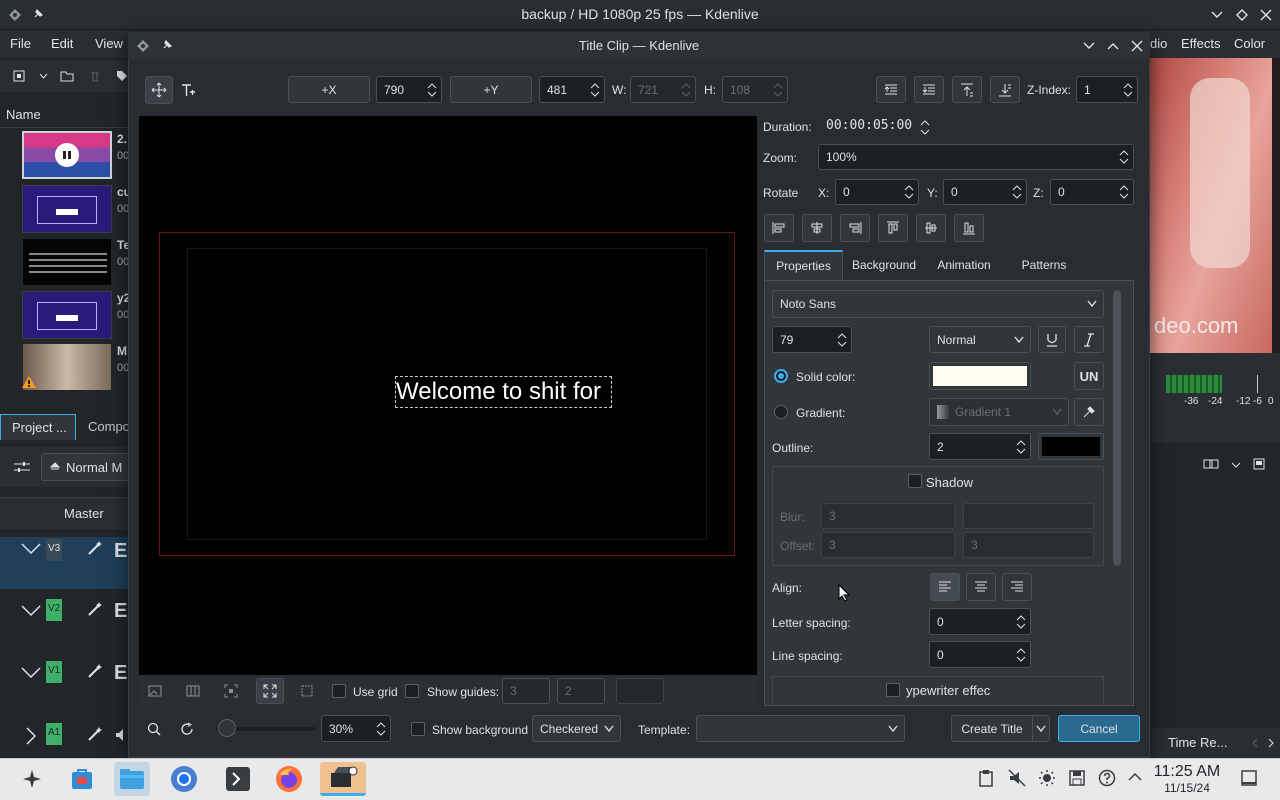 This screenshot has width=1280, height=800. Describe the element at coordinates (1089, 339) in the screenshot. I see `italic-button` at that location.